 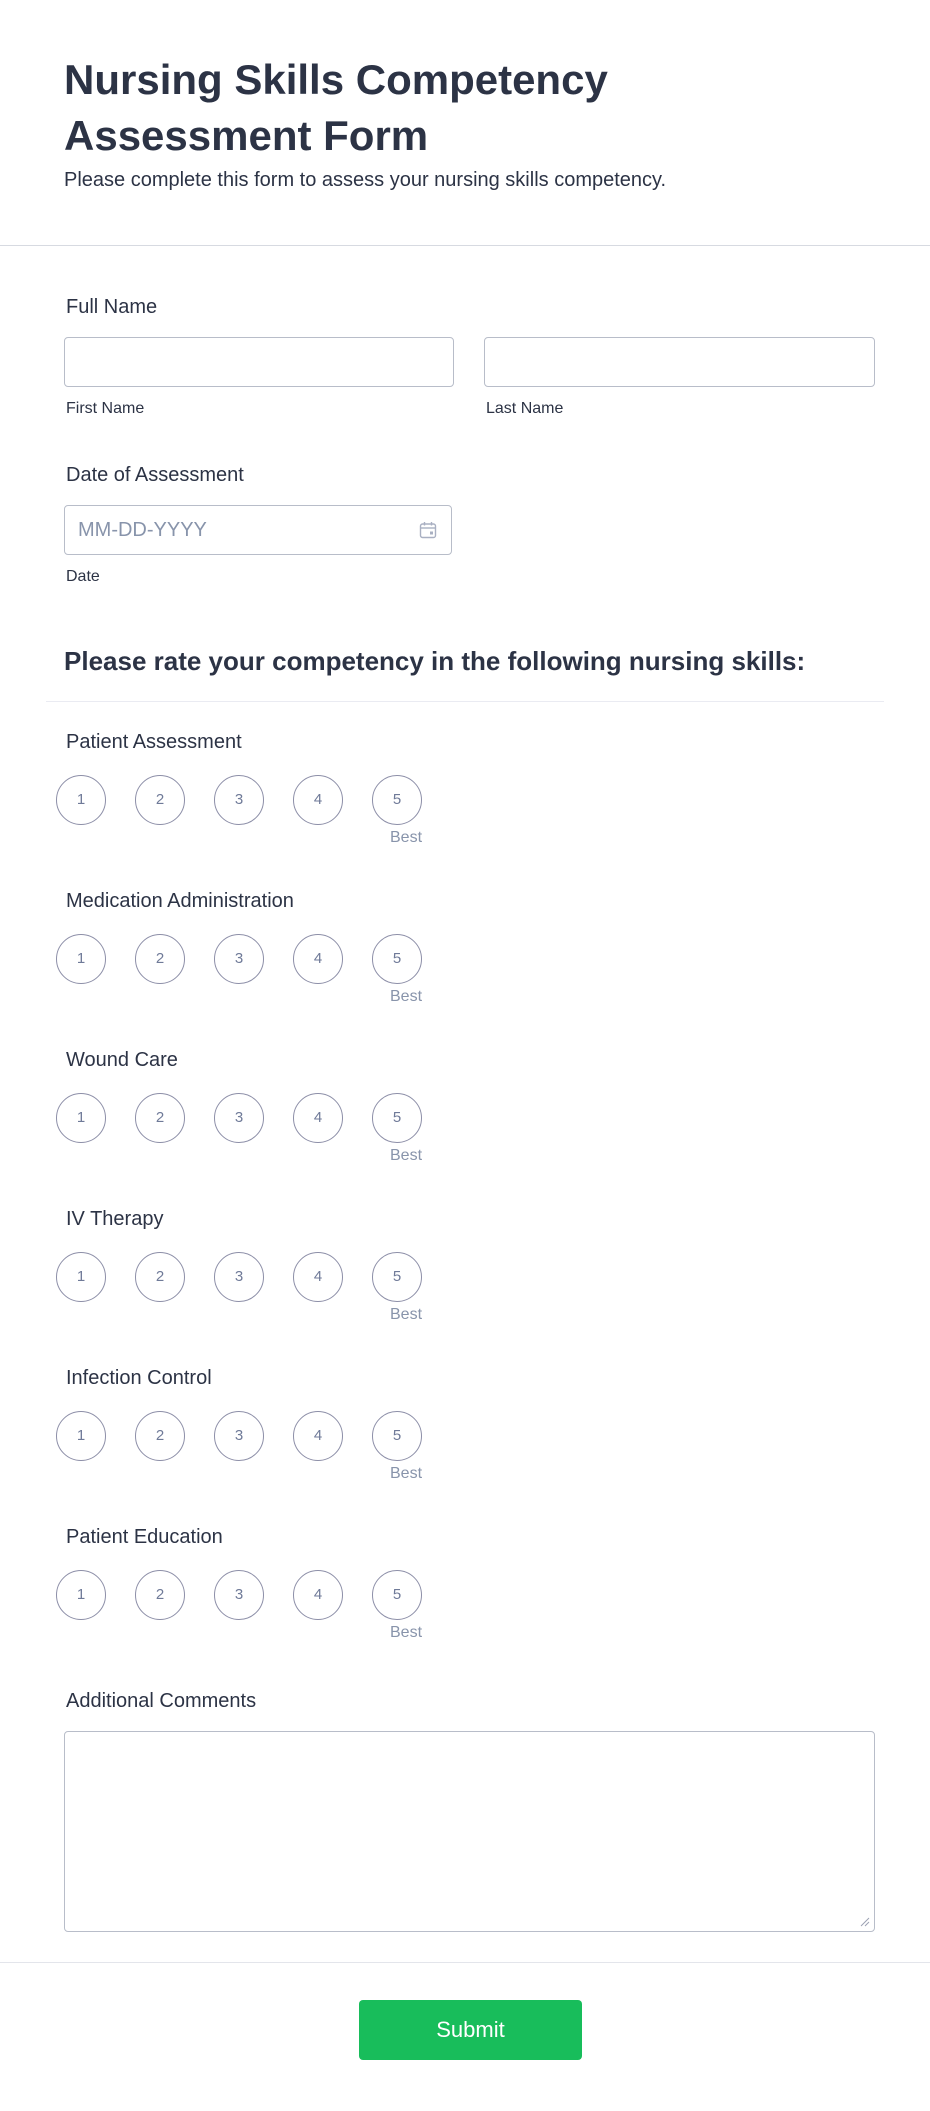 I want to click on rating-option-infection-control-4: 4, so click(x=318, y=1436).